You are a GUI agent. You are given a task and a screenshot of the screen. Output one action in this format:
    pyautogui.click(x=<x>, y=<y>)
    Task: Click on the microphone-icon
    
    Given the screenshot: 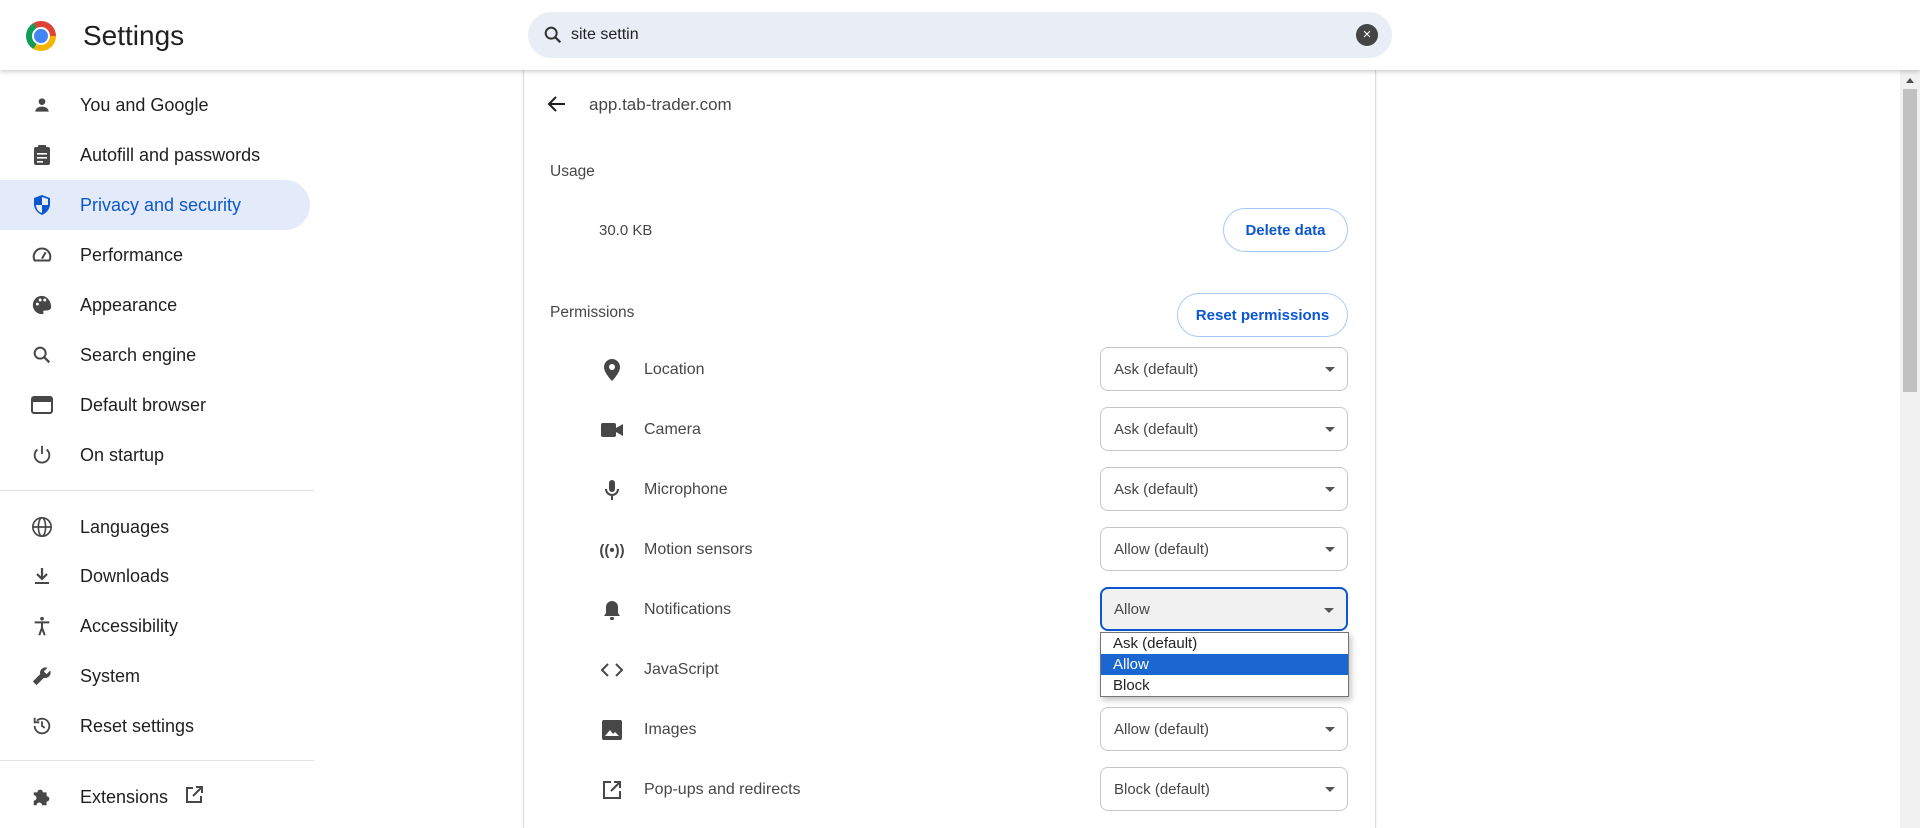 What is the action you would take?
    pyautogui.click(x=612, y=490)
    